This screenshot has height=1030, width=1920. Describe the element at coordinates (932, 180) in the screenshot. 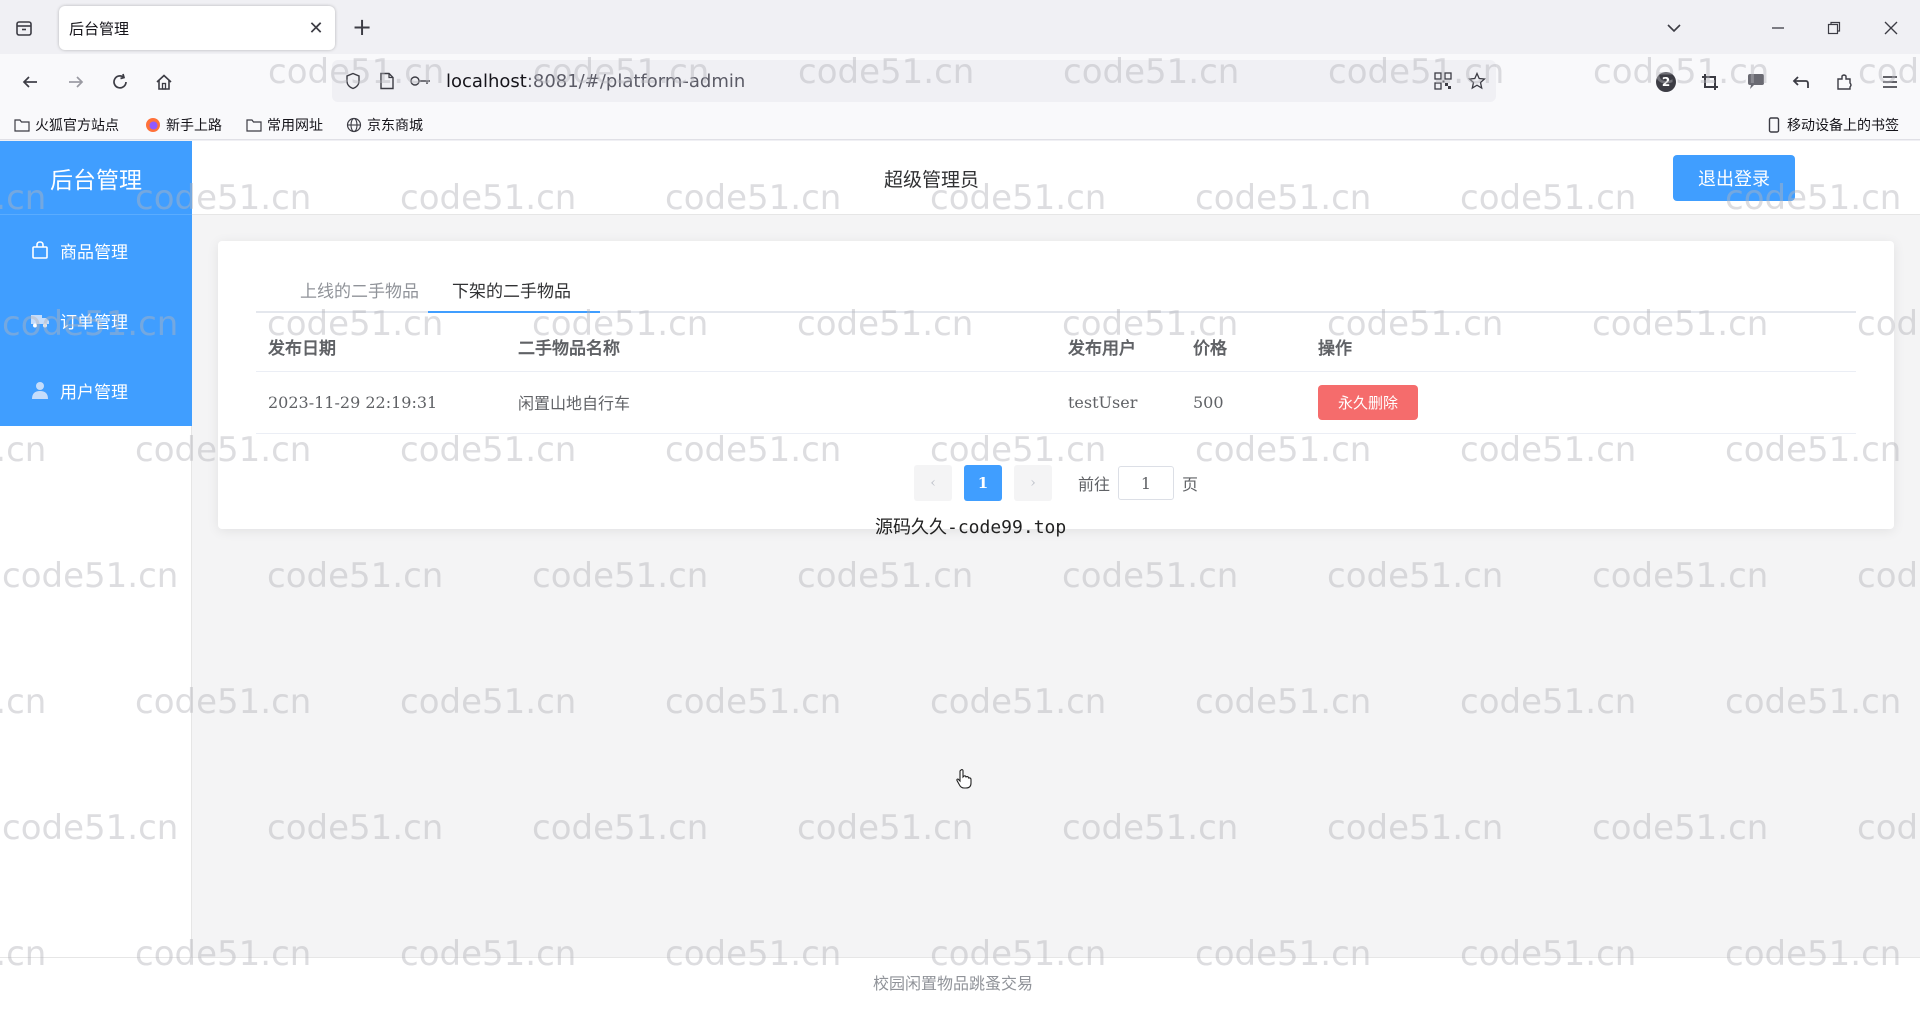

I see `user-role: 超级管理员` at that location.